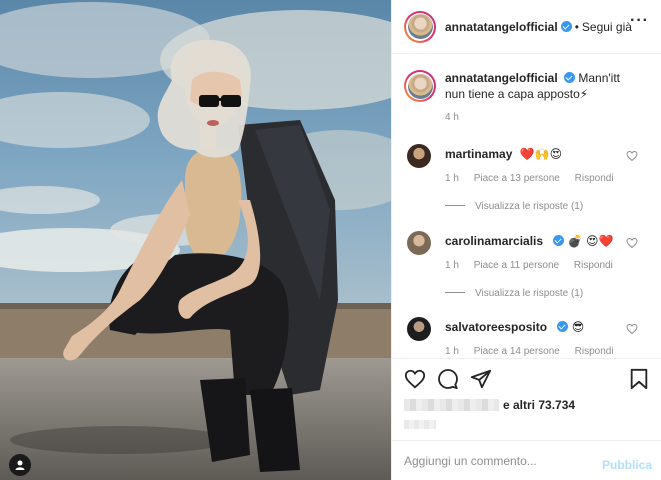  I want to click on post-actions-bar, so click(526, 378).